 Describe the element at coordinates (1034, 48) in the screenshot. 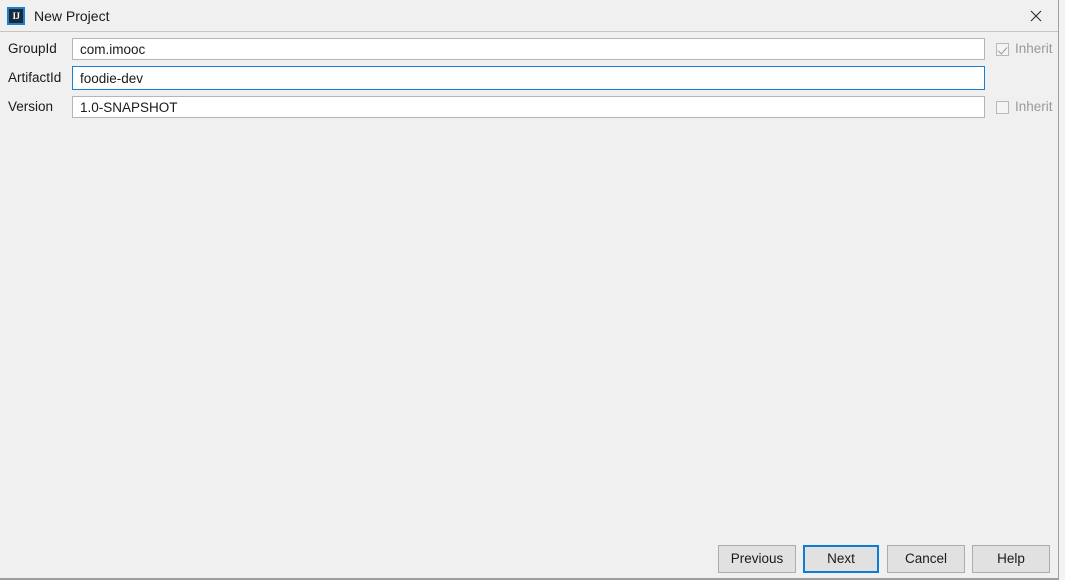

I see `groupid-inherit-label: Inherit` at that location.